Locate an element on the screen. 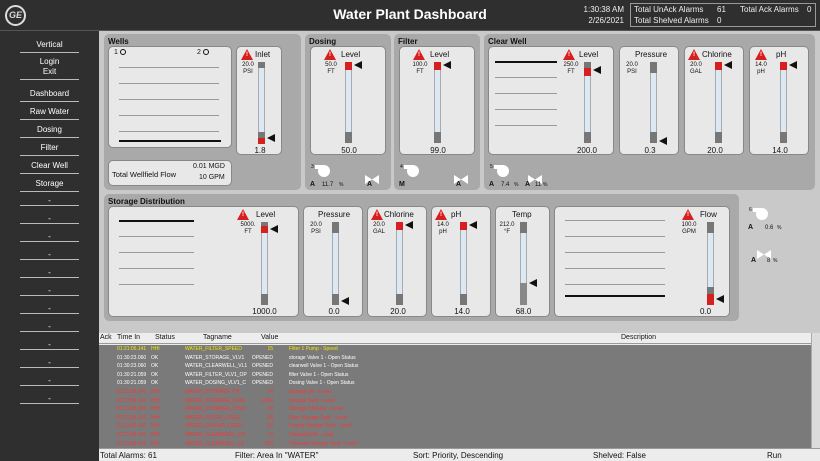 The image size is (820, 461). shelved-label: Total Shelved Alarms is located at coordinates (671, 20).